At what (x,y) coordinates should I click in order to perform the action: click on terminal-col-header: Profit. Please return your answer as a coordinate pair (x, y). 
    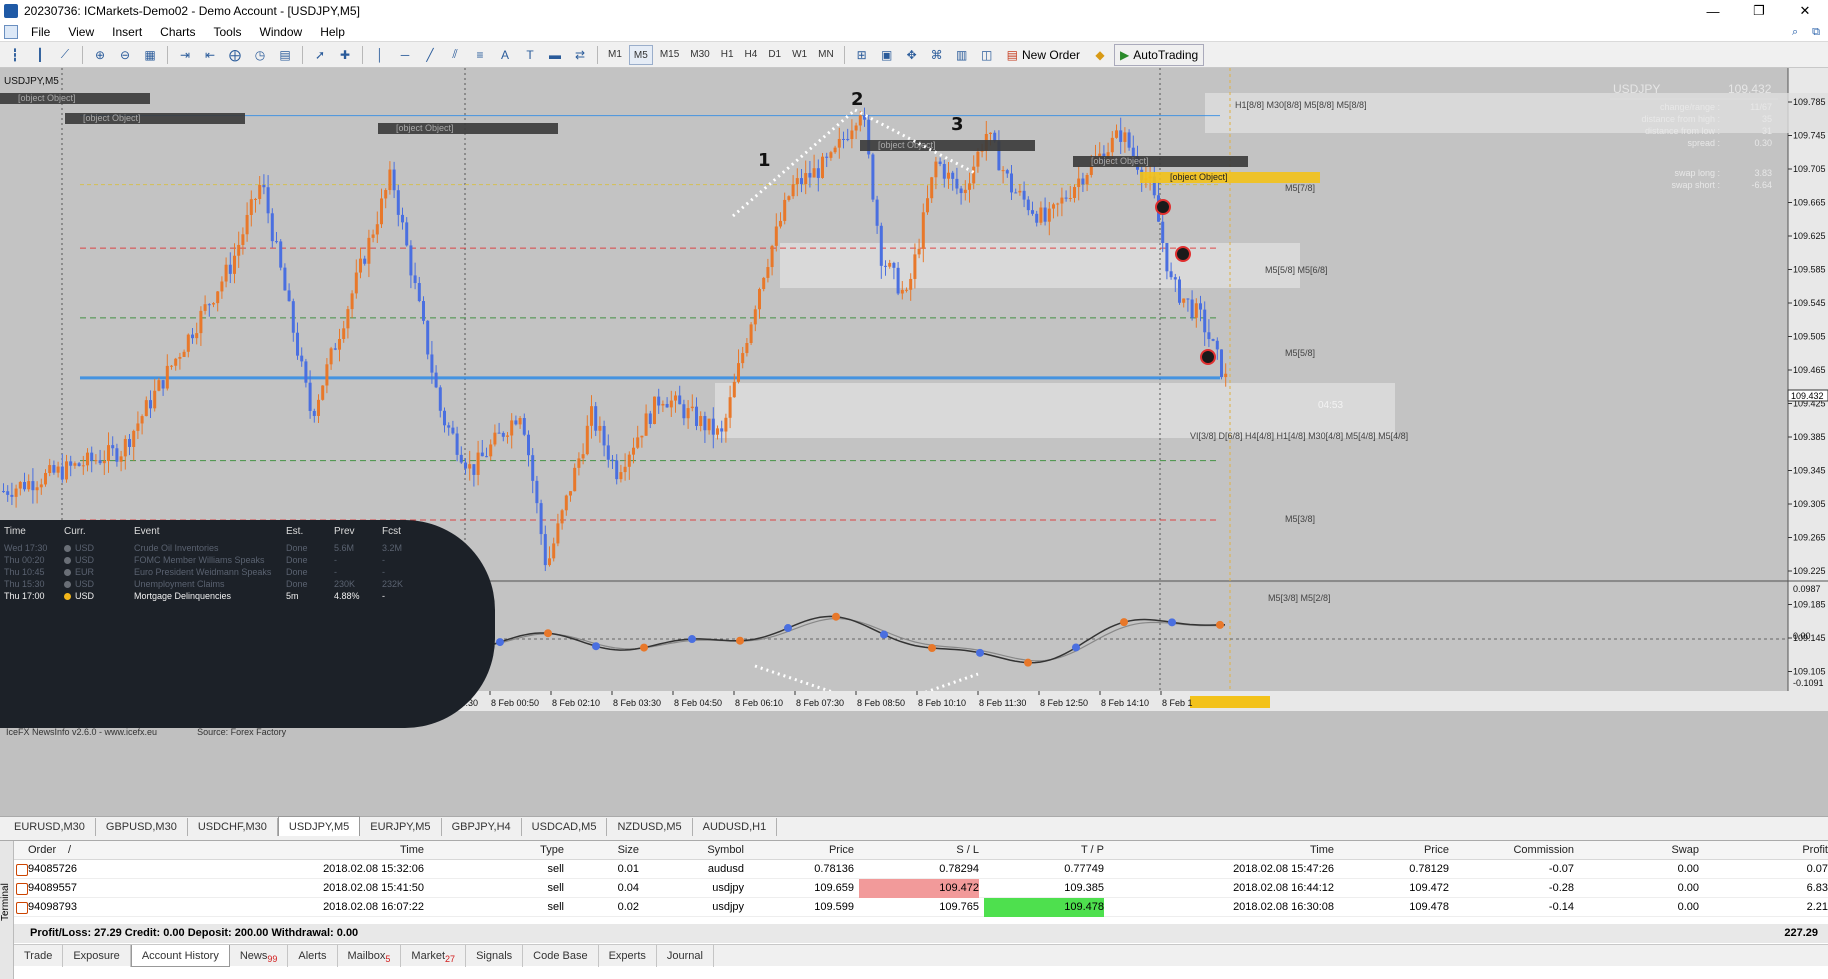
    Looking at the image, I should click on (1766, 850).